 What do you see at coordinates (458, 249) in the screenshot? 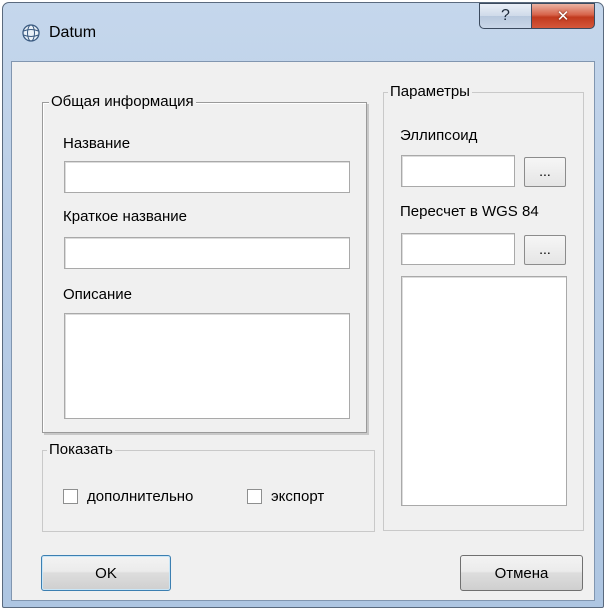
I see `wgs84-field` at bounding box center [458, 249].